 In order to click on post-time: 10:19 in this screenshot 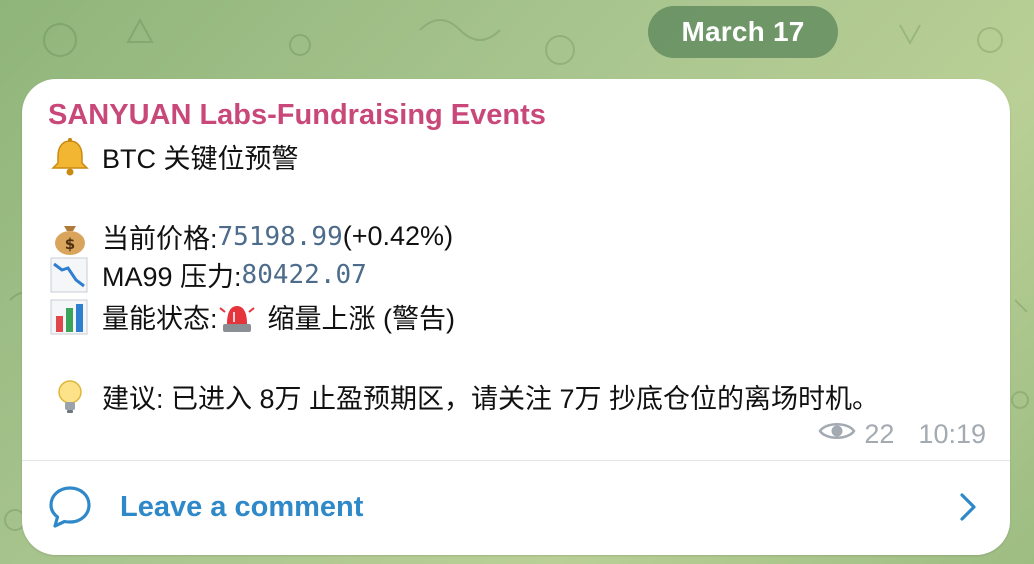, I will do `click(952, 434)`.